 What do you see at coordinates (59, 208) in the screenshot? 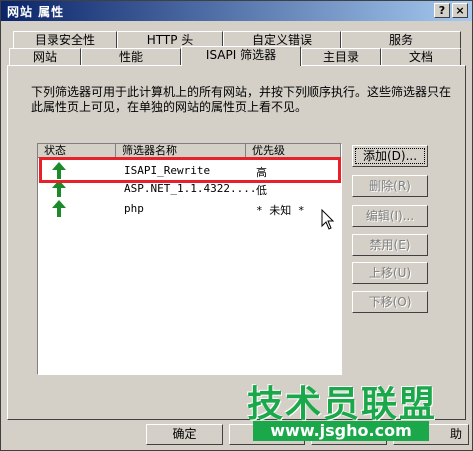
I see `green-up-arrow-icon` at bounding box center [59, 208].